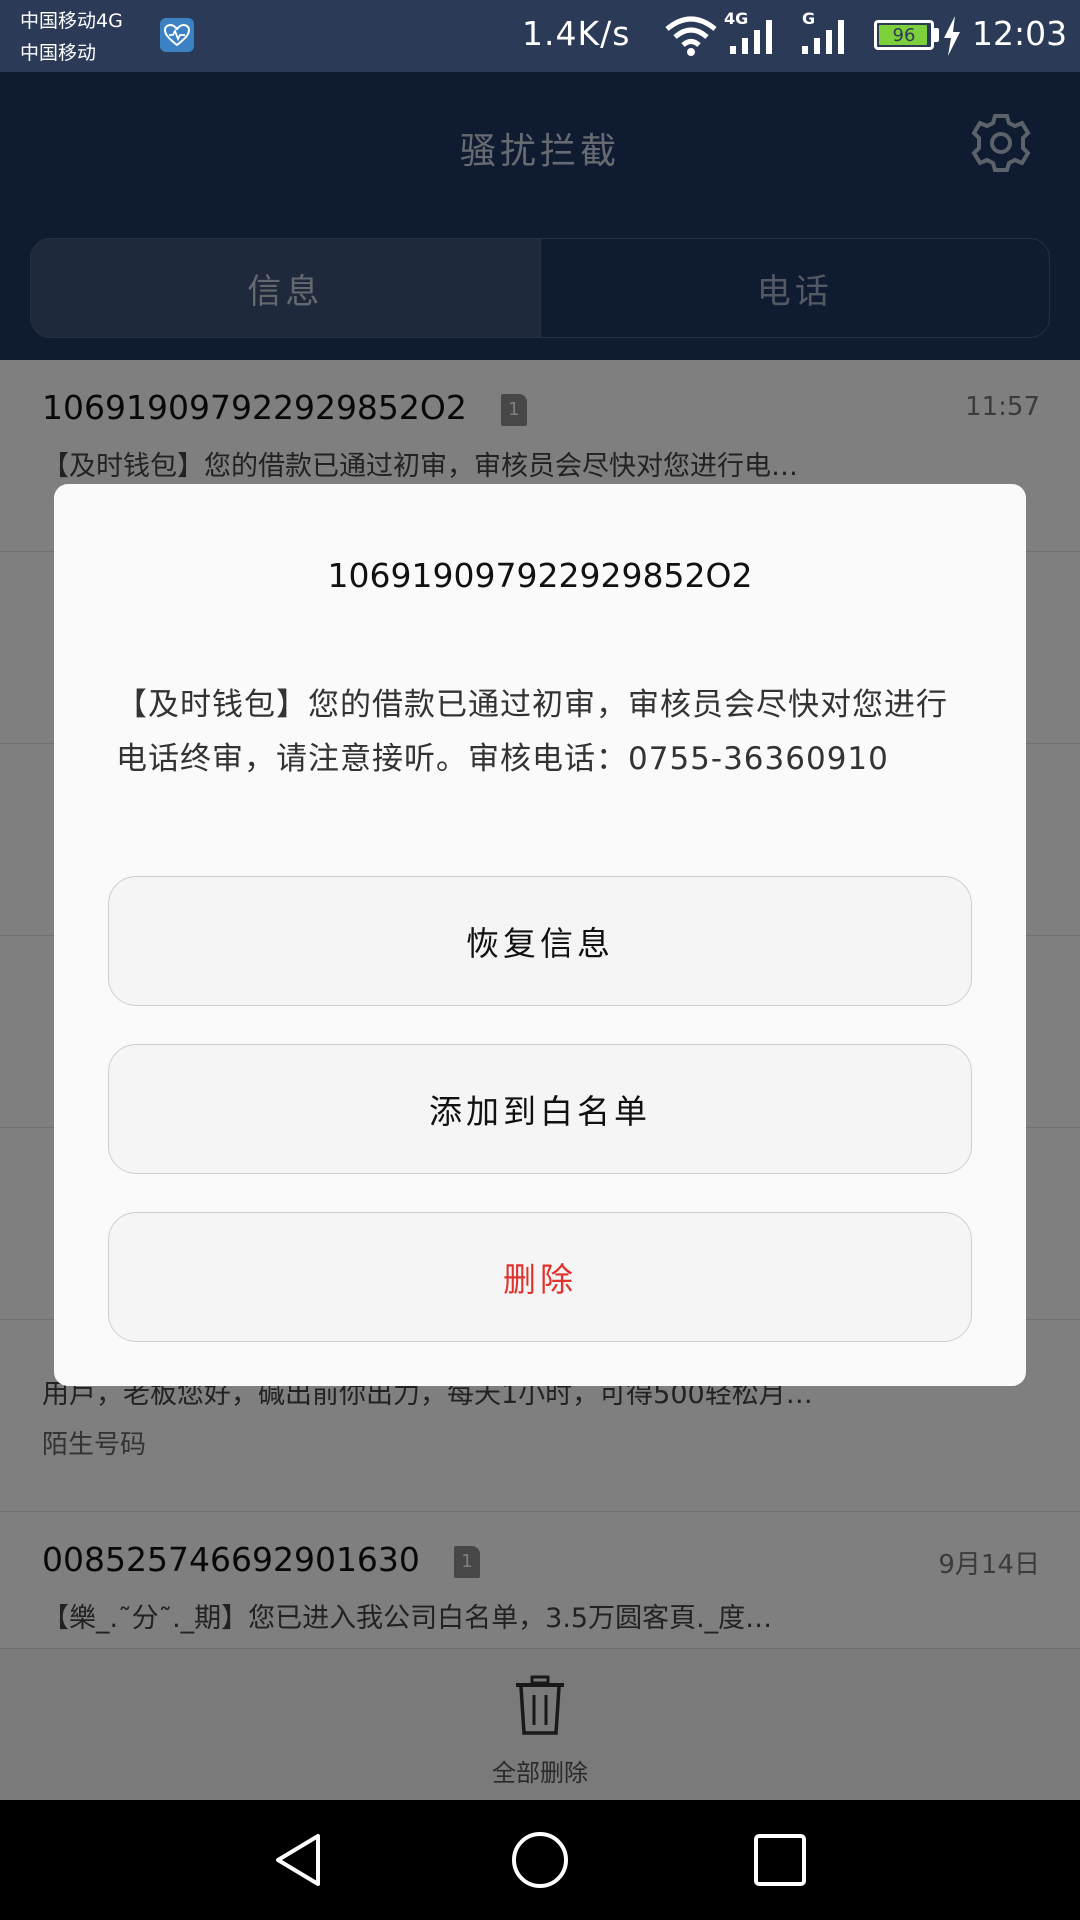  I want to click on net-speed: 1.4K/s, so click(576, 33).